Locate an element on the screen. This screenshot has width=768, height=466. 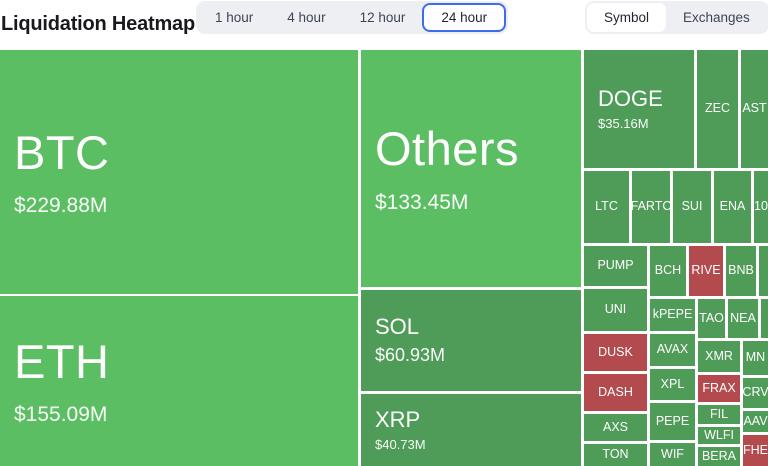
tile-10: 10 is located at coordinates (761, 207).